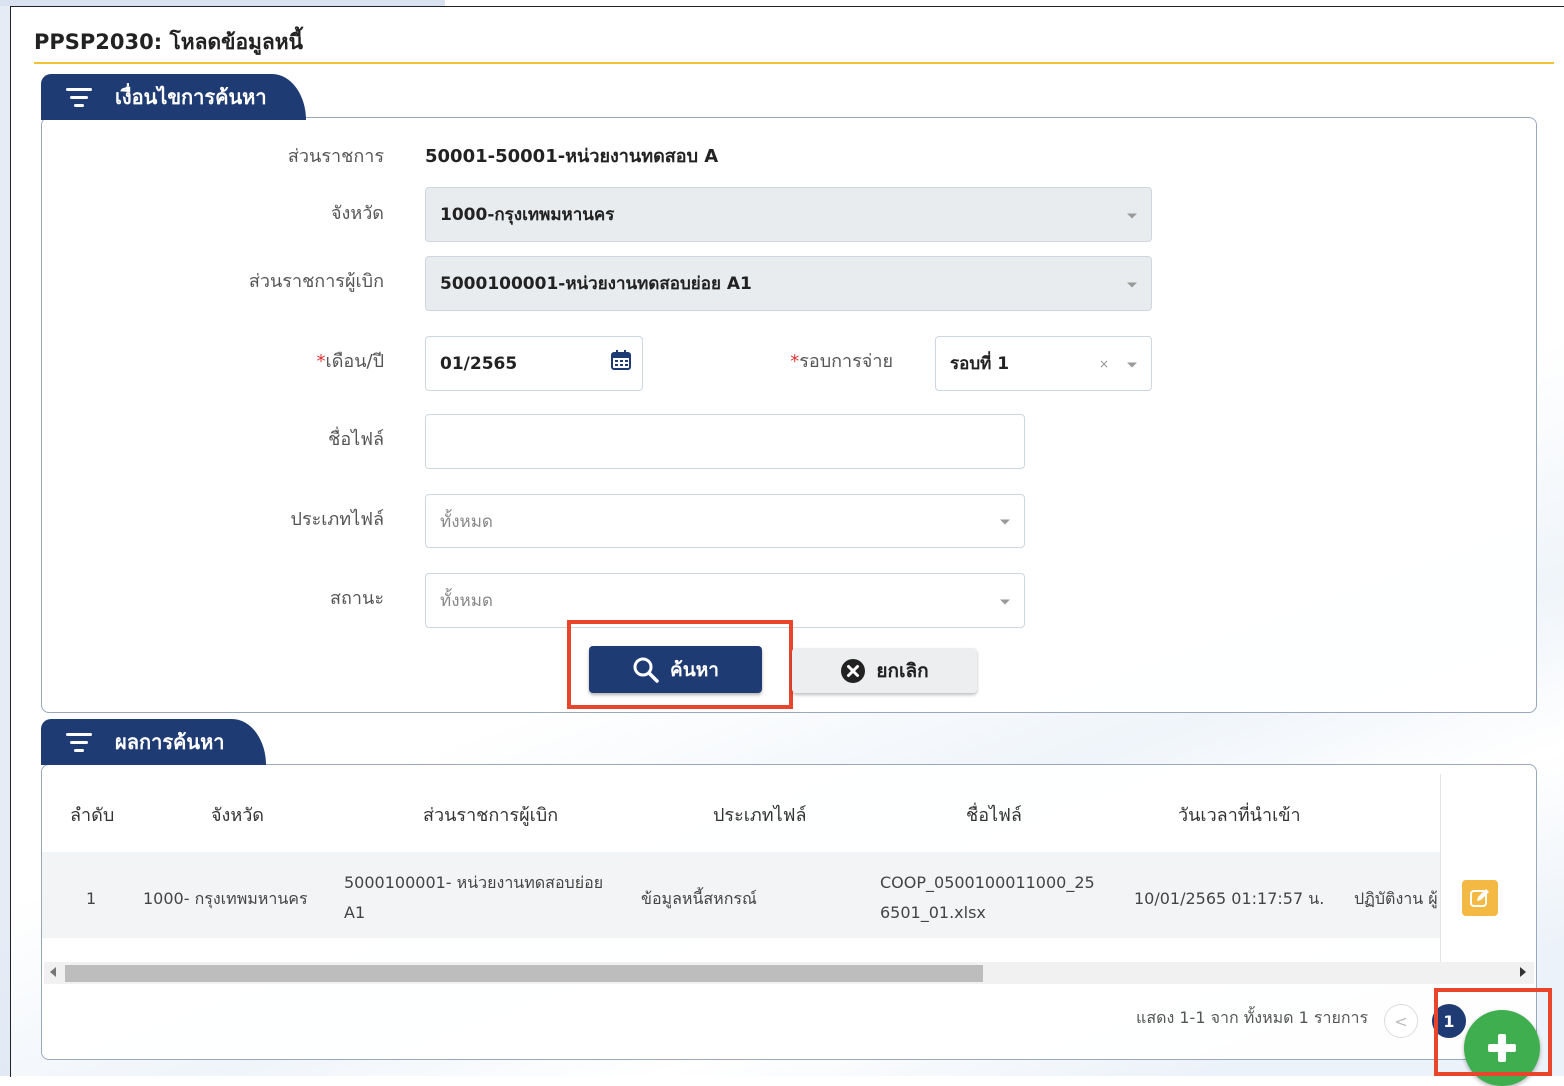 Image resolution: width=1564 pixels, height=1086 pixels. Describe the element at coordinates (479, 363) in the screenshot. I see `month-year-value: 01/2565` at that location.